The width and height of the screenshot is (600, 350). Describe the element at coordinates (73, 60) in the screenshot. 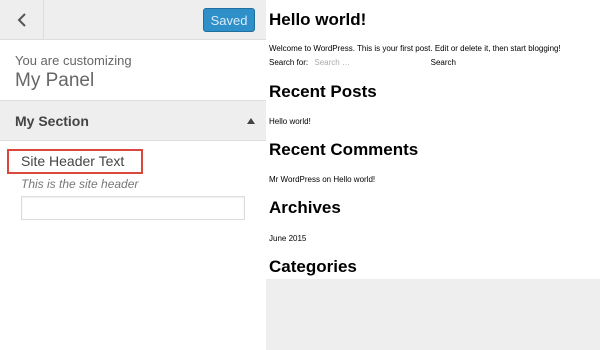

I see `customizing-label: You are customizing` at that location.